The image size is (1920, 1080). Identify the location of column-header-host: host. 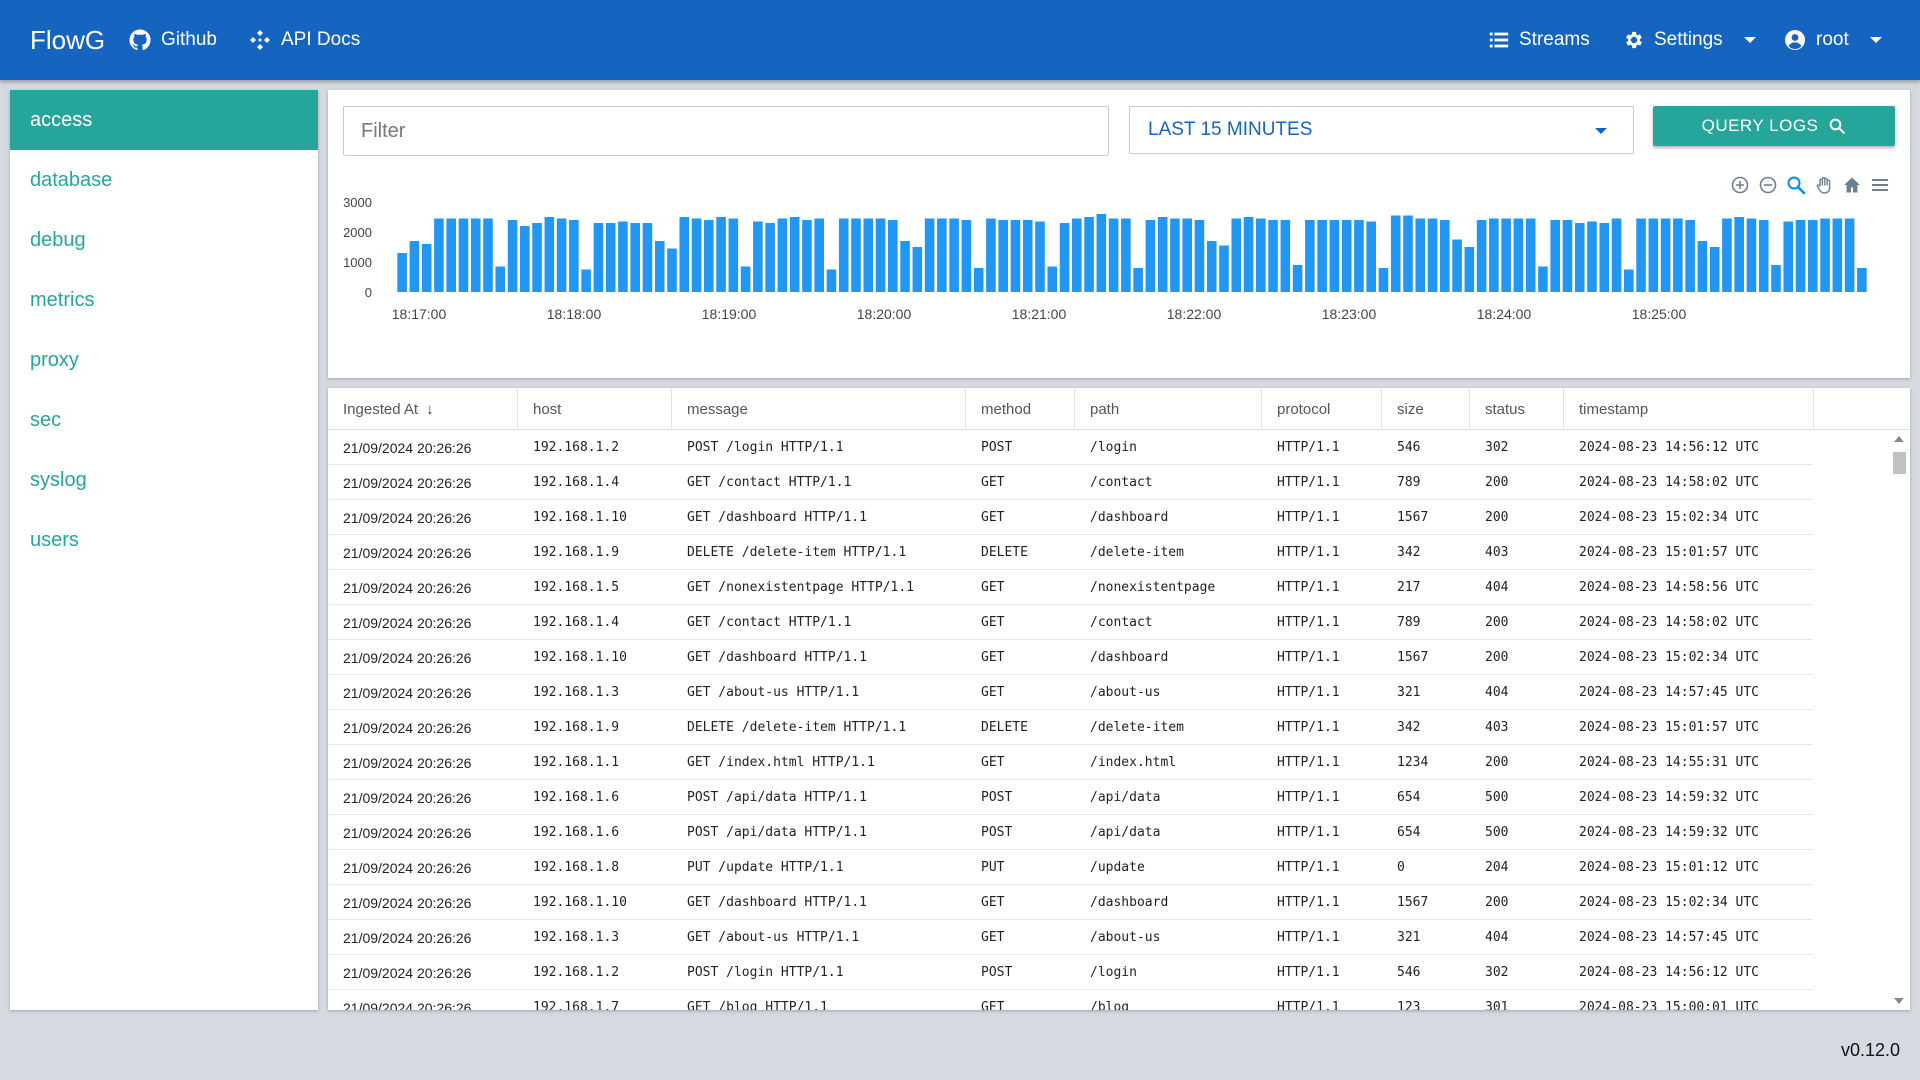
(595, 409).